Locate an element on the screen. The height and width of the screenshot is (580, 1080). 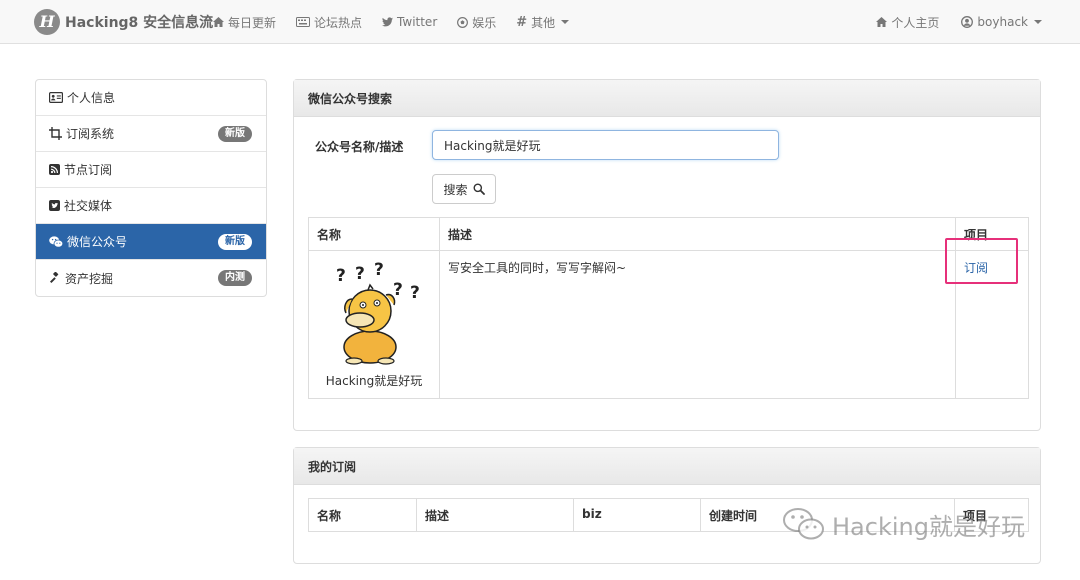
search-button: 搜索 is located at coordinates (464, 189).